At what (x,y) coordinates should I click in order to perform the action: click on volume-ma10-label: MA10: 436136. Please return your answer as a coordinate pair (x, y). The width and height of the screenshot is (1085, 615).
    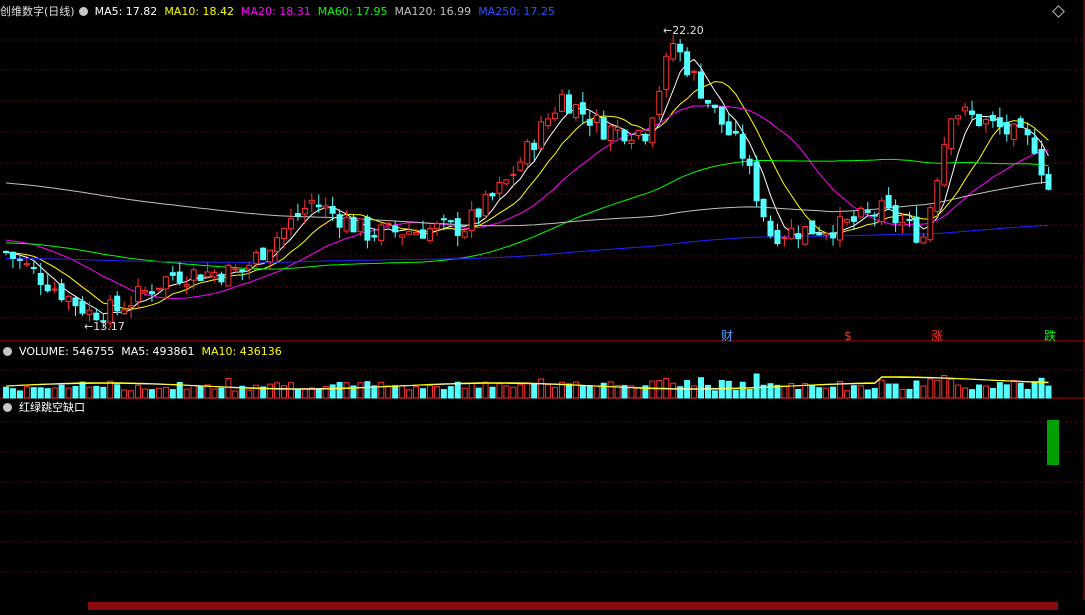
    Looking at the image, I should click on (241, 351).